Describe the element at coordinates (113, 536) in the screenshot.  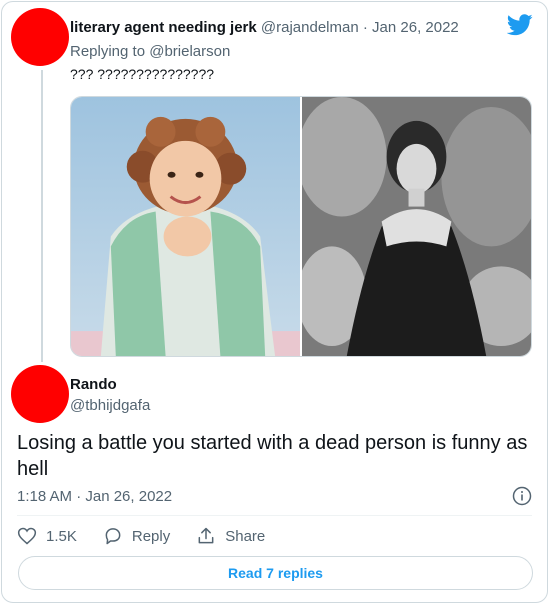
I see `speech-bubble-icon` at that location.